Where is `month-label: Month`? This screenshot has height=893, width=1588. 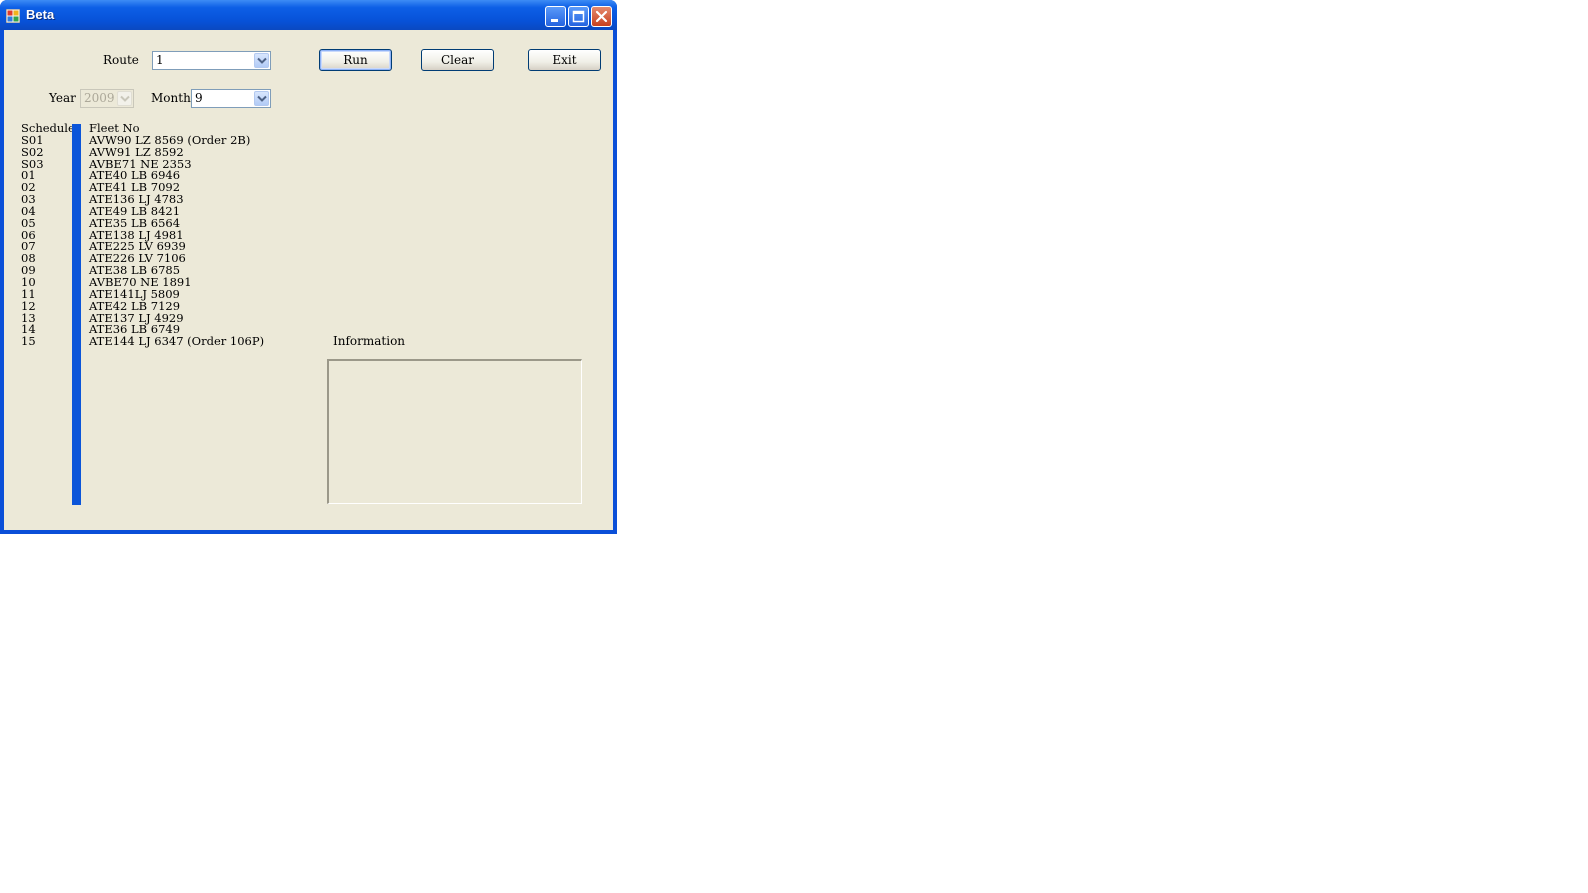 month-label: Month is located at coordinates (171, 98).